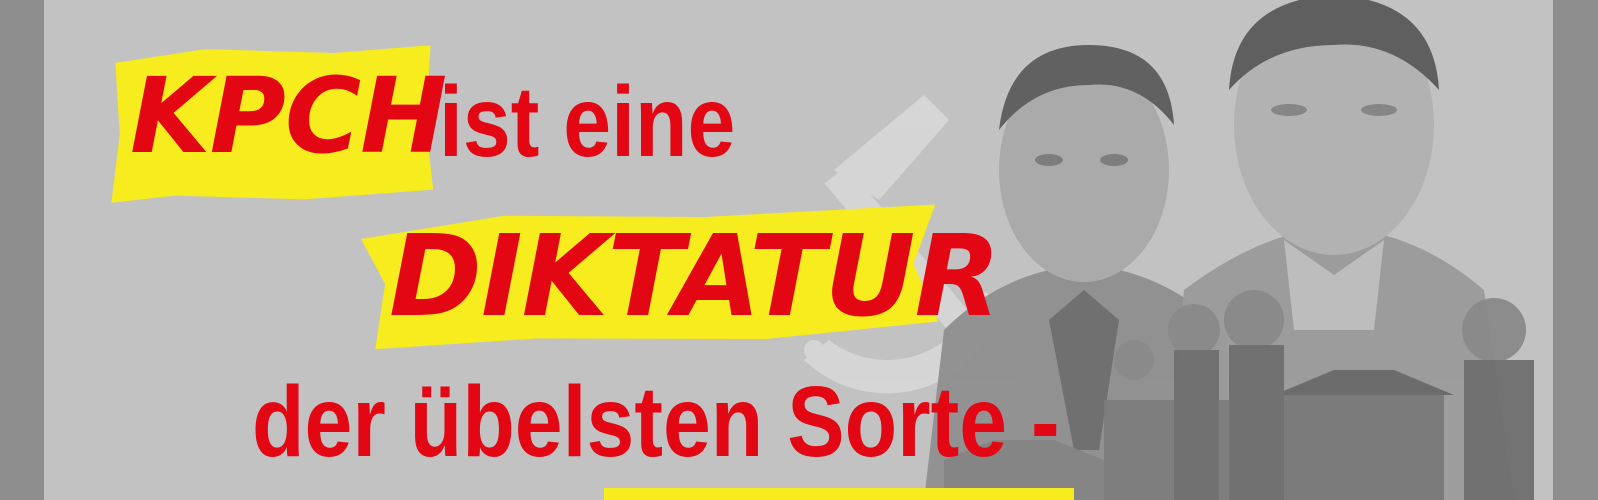  I want to click on headline-line3: der übelsten Sorte -, so click(721, 422).